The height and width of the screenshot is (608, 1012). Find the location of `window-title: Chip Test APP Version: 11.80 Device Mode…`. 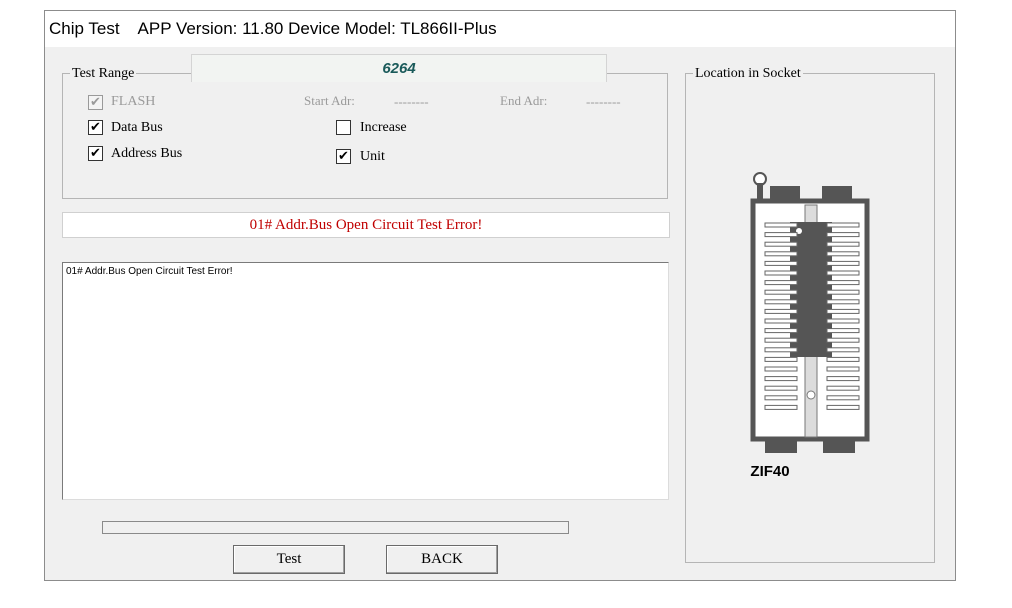

window-title: Chip Test APP Version: 11.80 Device Mode… is located at coordinates (273, 28).